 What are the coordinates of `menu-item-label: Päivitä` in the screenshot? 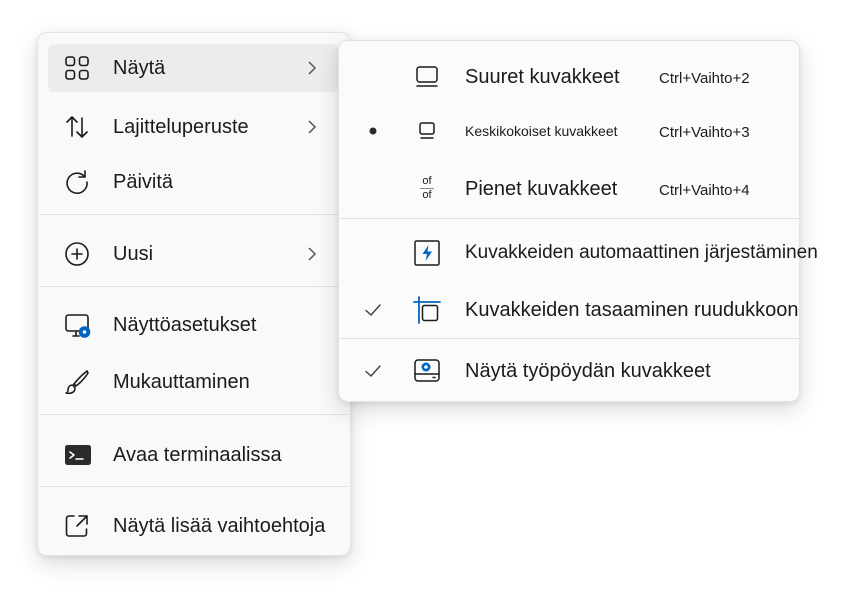 It's located at (143, 182).